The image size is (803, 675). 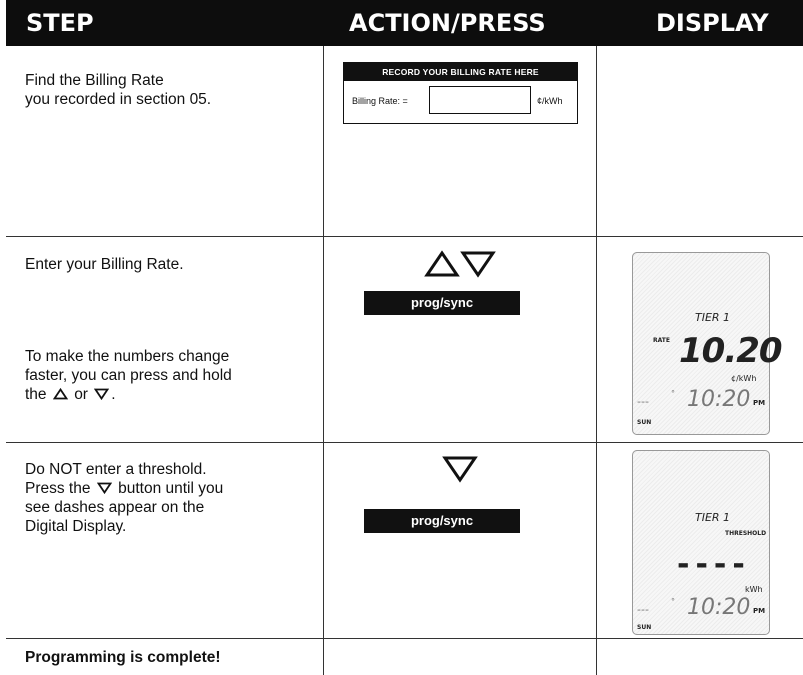 I want to click on lcd-unit: ¢/kWh, so click(x=744, y=378).